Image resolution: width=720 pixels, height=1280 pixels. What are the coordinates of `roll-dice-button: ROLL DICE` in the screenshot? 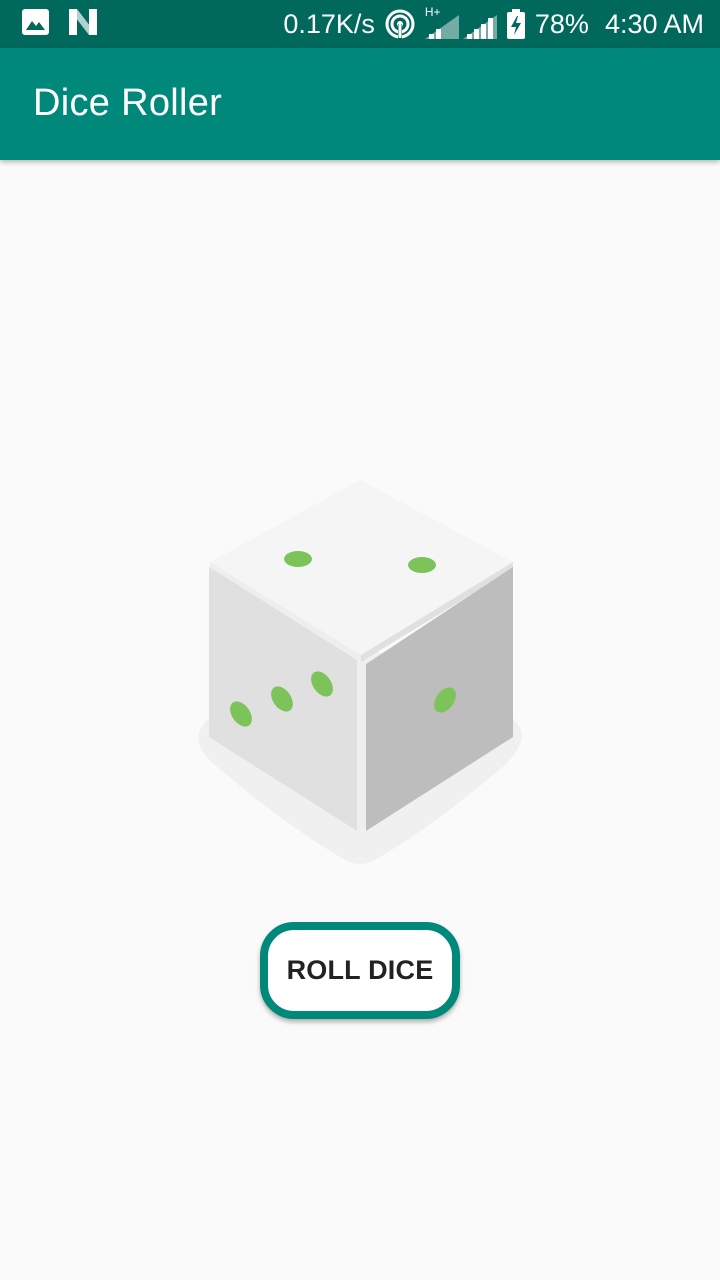 It's located at (360, 970).